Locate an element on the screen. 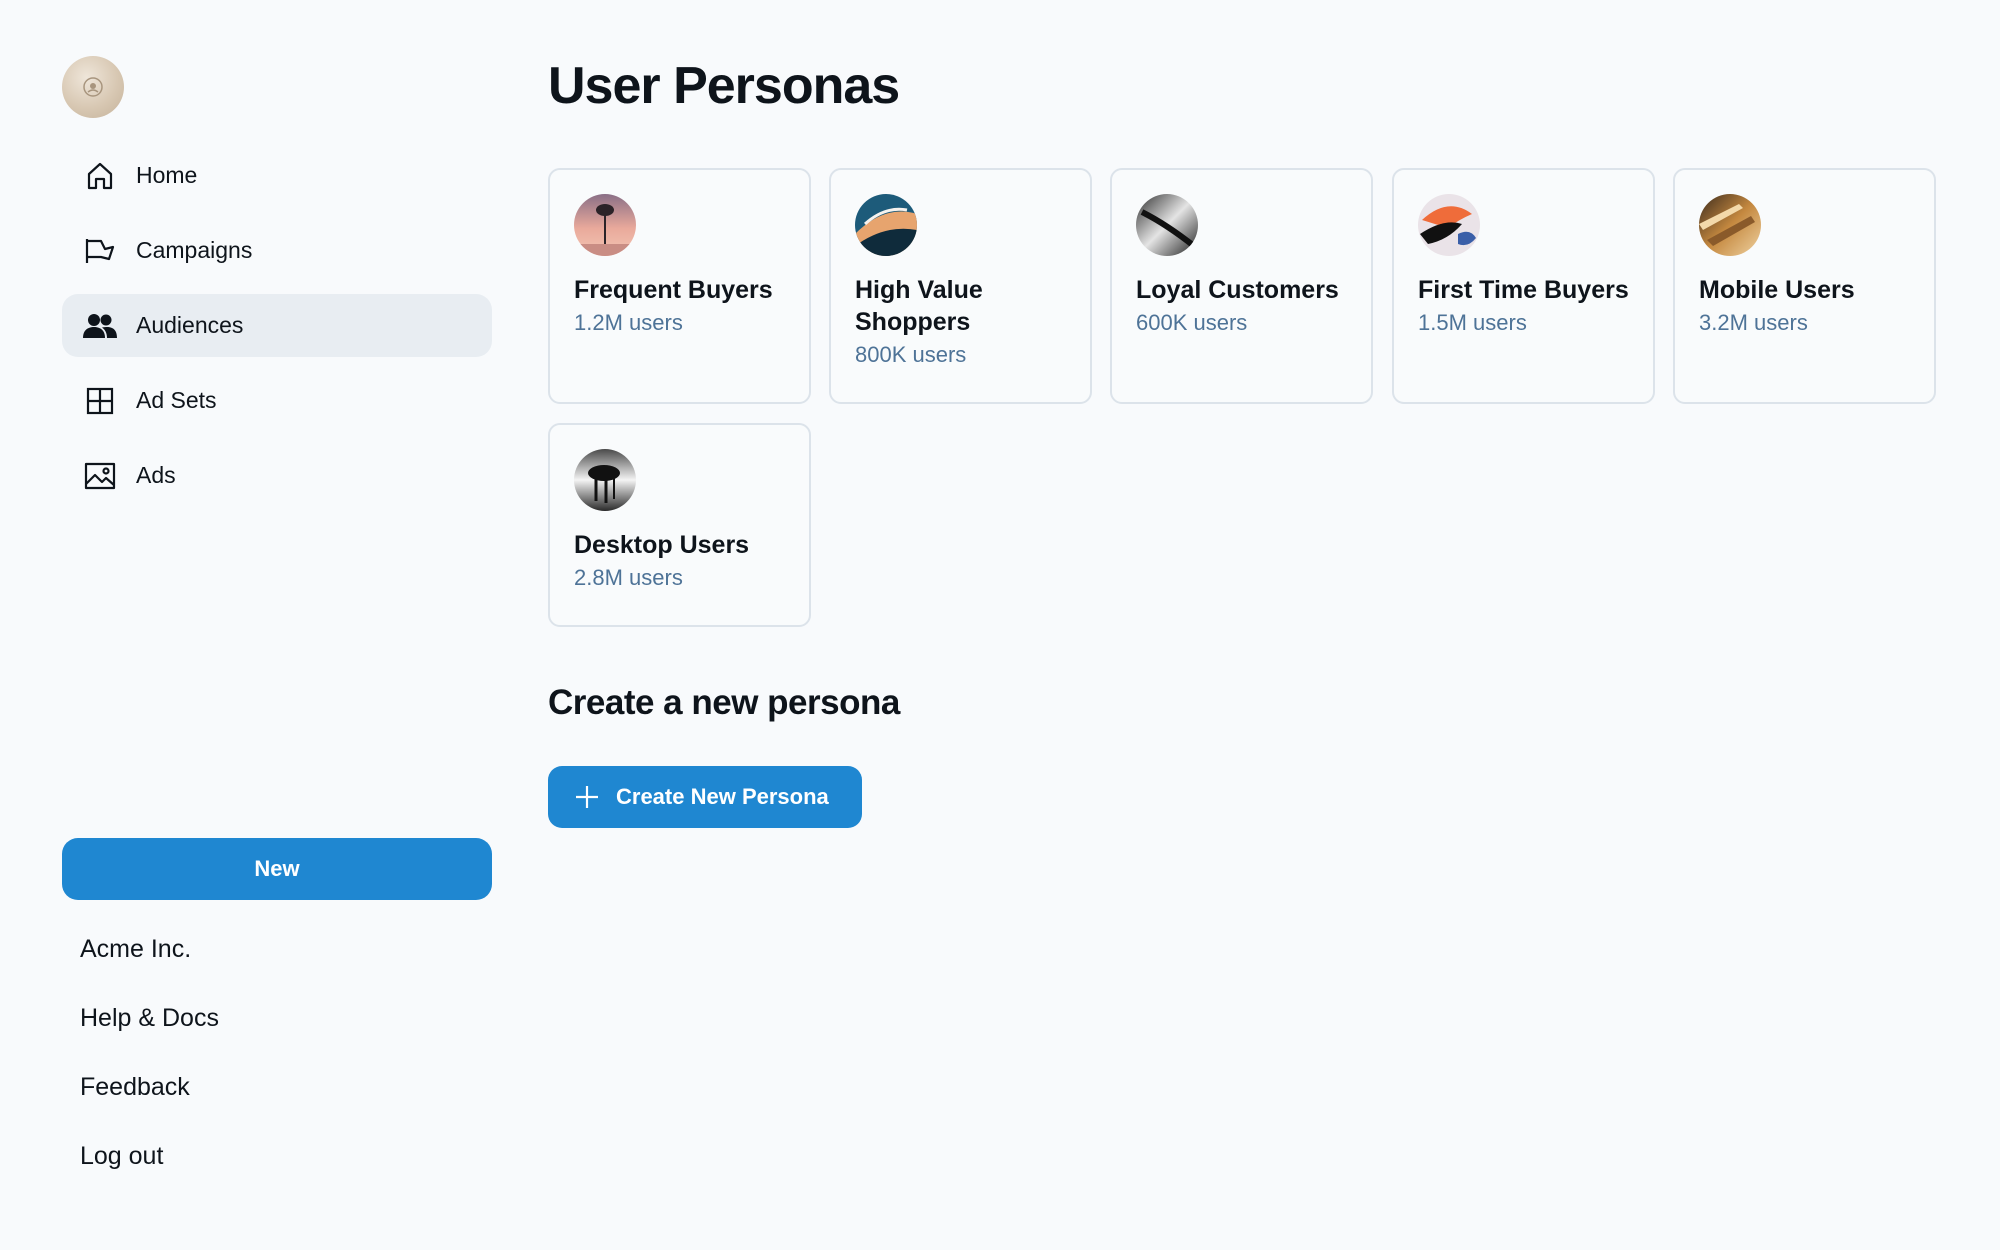 This screenshot has width=2000, height=1250. persona-card-mobile-users: Mobile Users 3.2M users is located at coordinates (1804, 286).